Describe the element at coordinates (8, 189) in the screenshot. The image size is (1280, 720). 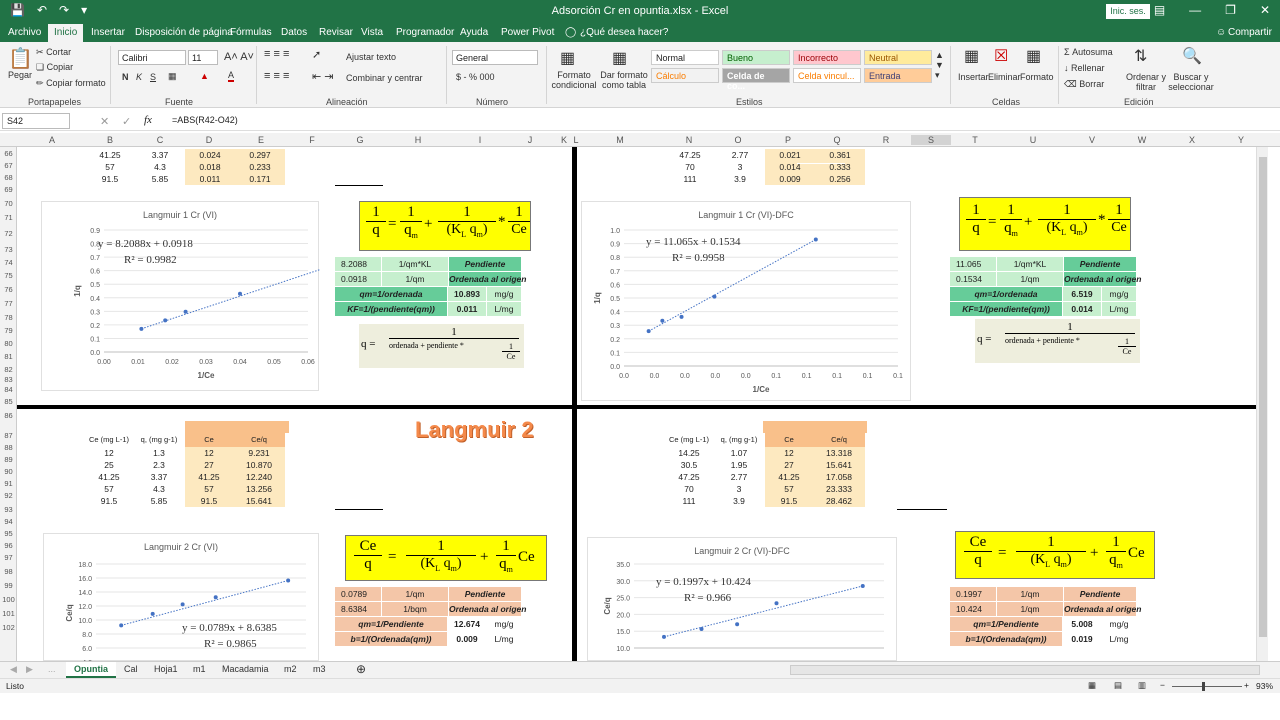
I see `row-header: 69` at that location.